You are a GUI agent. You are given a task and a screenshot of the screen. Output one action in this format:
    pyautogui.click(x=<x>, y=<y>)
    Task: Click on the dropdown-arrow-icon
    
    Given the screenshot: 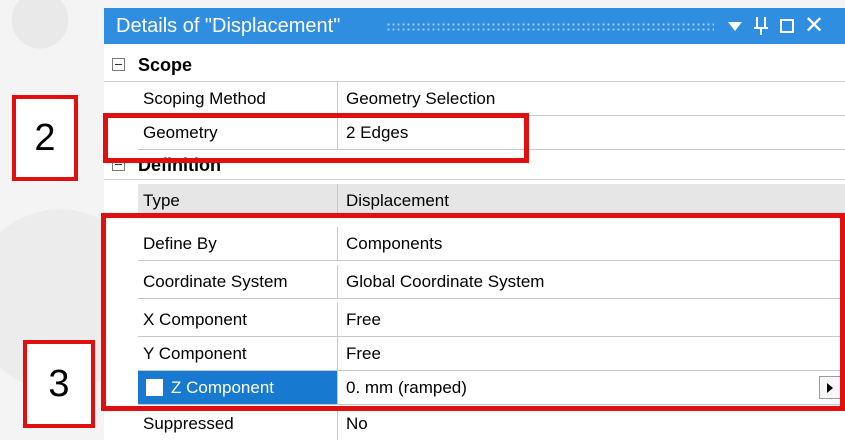 What is the action you would take?
    pyautogui.click(x=735, y=26)
    